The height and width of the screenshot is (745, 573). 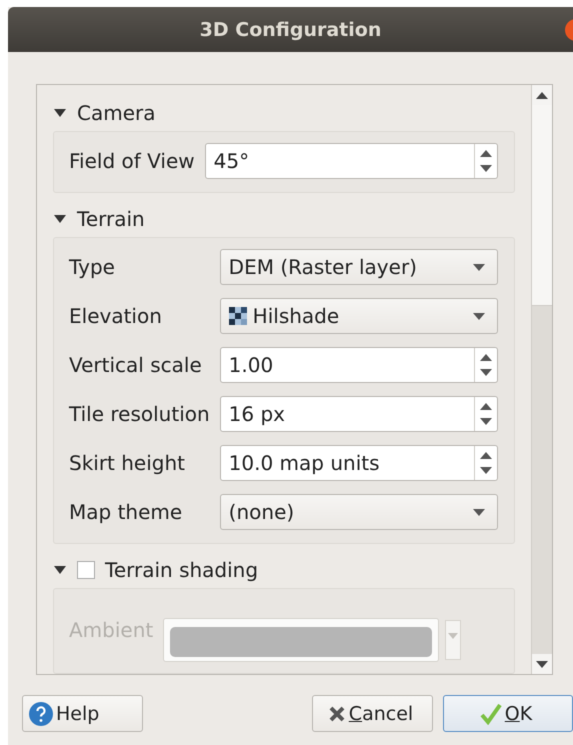 What do you see at coordinates (126, 512) in the screenshot?
I see `field-label: Map theme` at bounding box center [126, 512].